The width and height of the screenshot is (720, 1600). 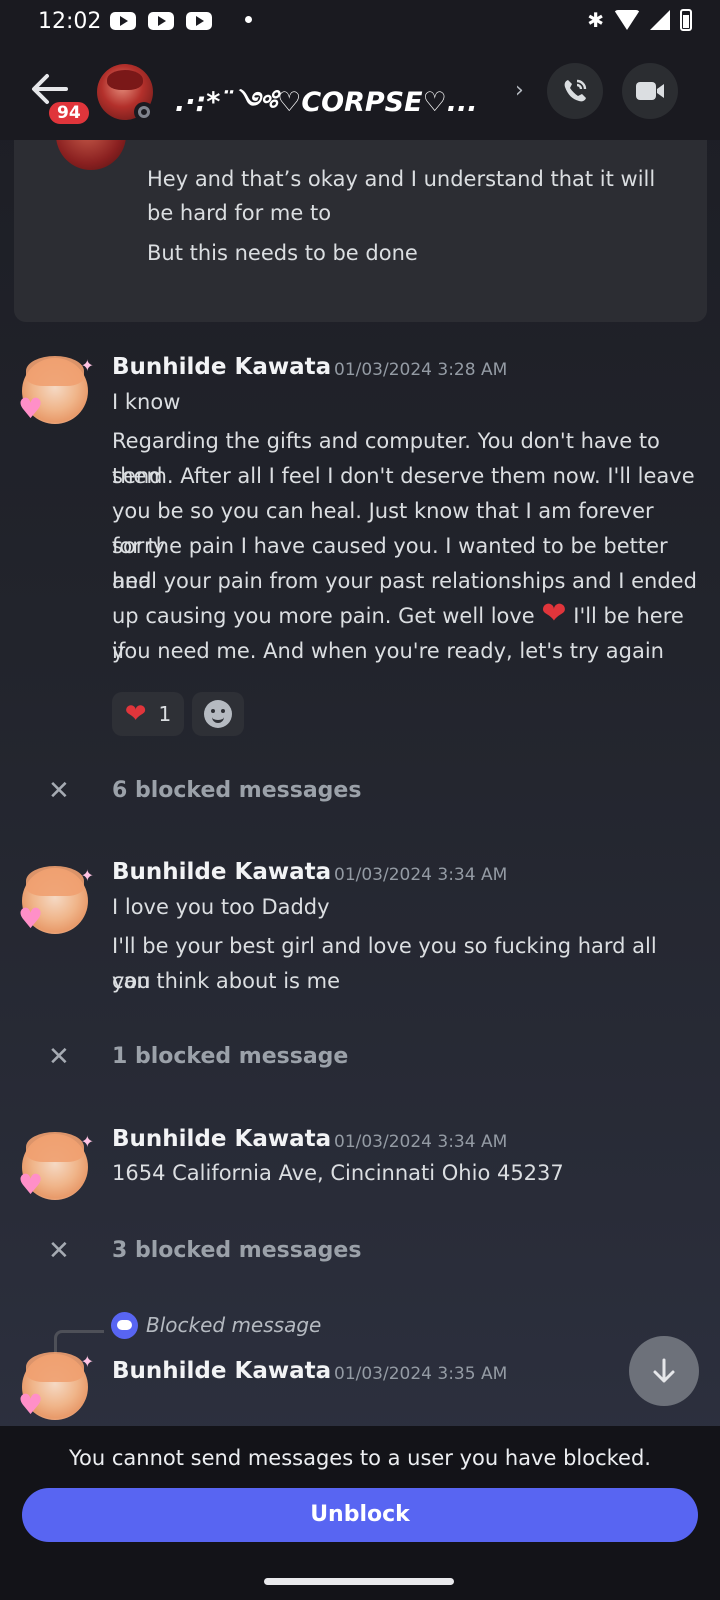 What do you see at coordinates (660, 20) in the screenshot?
I see `cell-signal-icon` at bounding box center [660, 20].